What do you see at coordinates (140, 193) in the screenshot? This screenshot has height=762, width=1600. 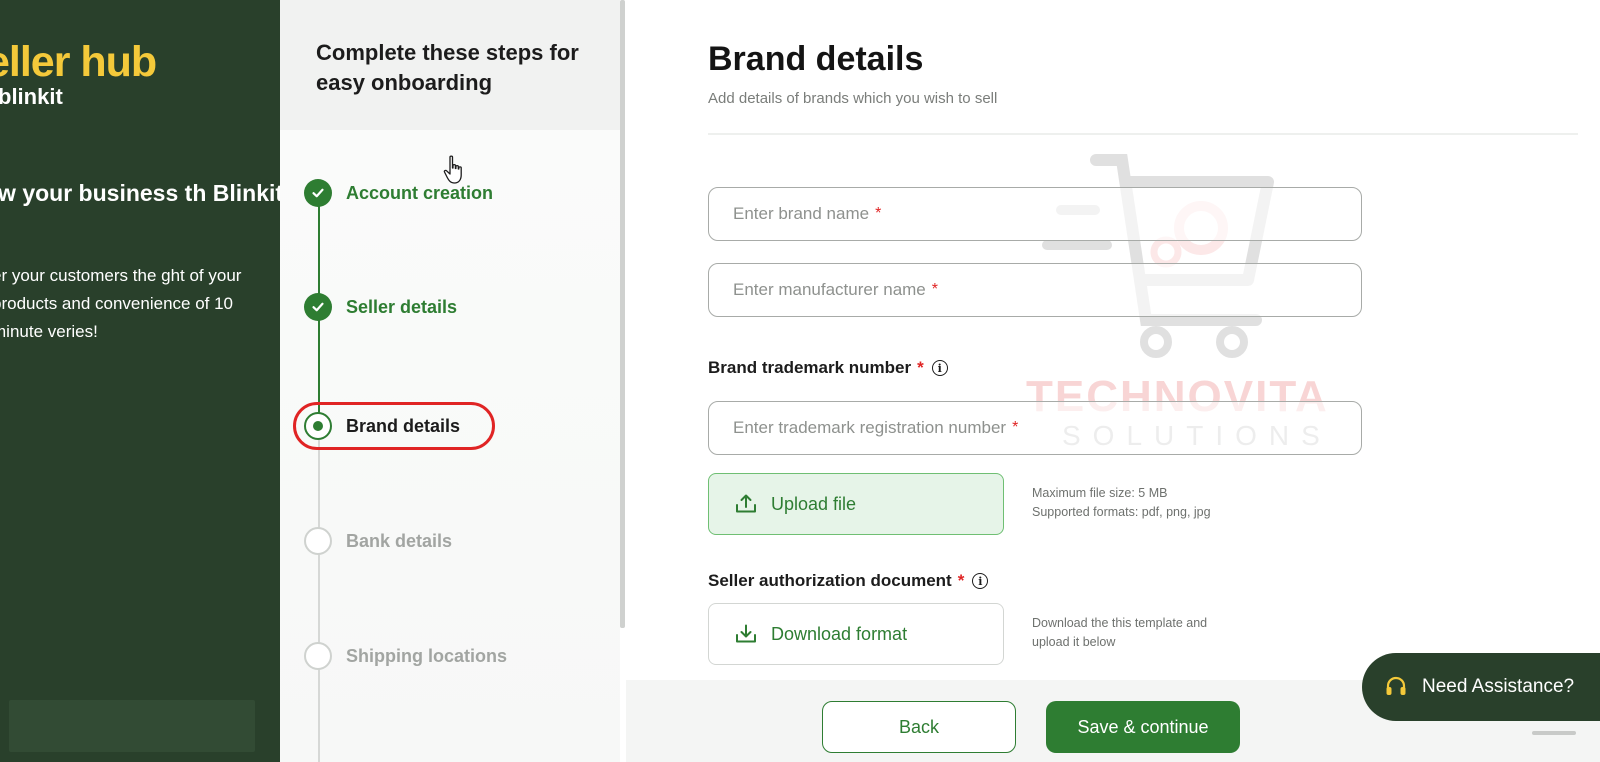 I see `promo-heading: ow your business th Blinkit` at bounding box center [140, 193].